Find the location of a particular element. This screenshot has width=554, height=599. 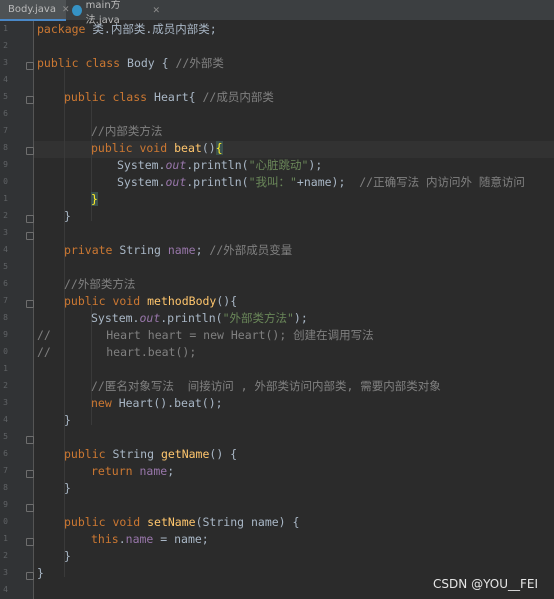

code-line-30: public void setName(String name) { is located at coordinates (181, 522).